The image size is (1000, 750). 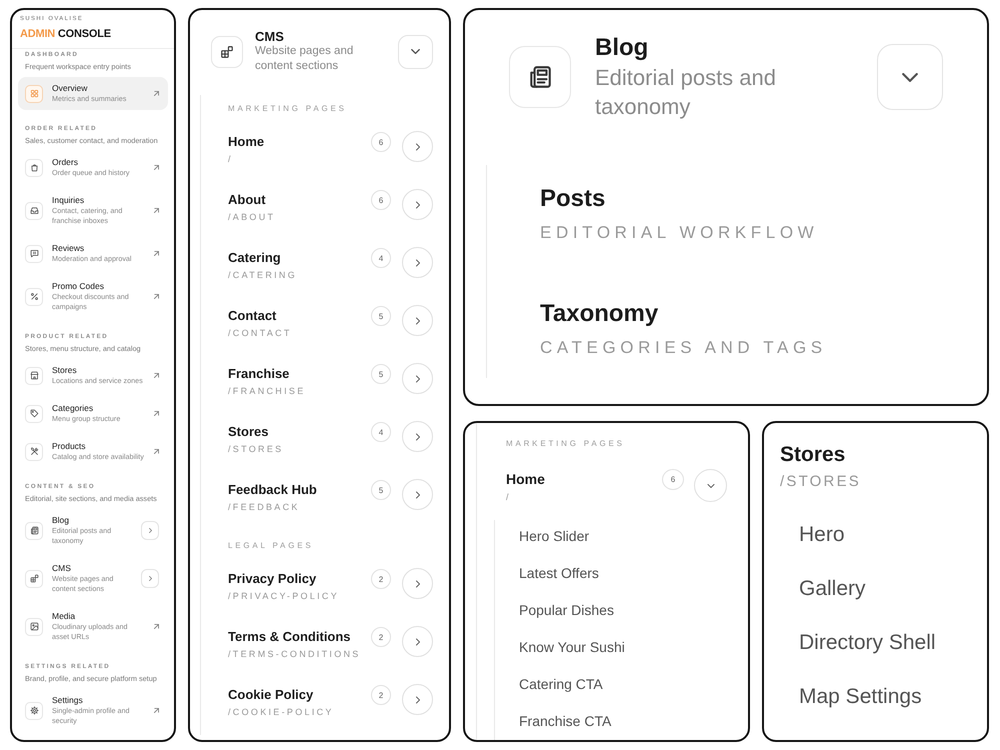 I want to click on page-path: /ABOUT, so click(x=252, y=217).